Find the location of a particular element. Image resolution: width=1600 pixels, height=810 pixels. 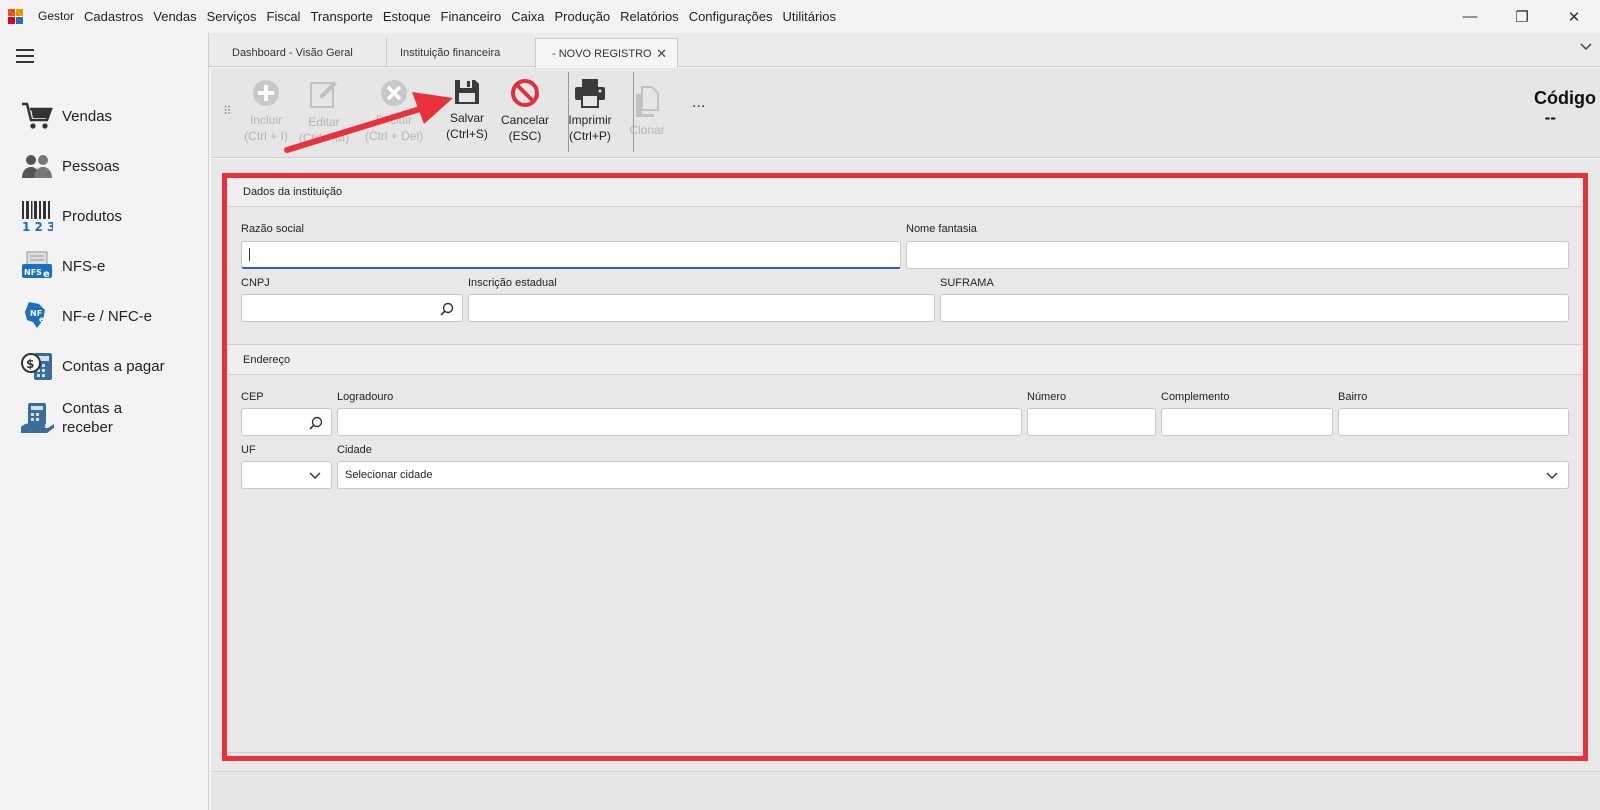

clonar-button: Clonar is located at coordinates (647, 112).